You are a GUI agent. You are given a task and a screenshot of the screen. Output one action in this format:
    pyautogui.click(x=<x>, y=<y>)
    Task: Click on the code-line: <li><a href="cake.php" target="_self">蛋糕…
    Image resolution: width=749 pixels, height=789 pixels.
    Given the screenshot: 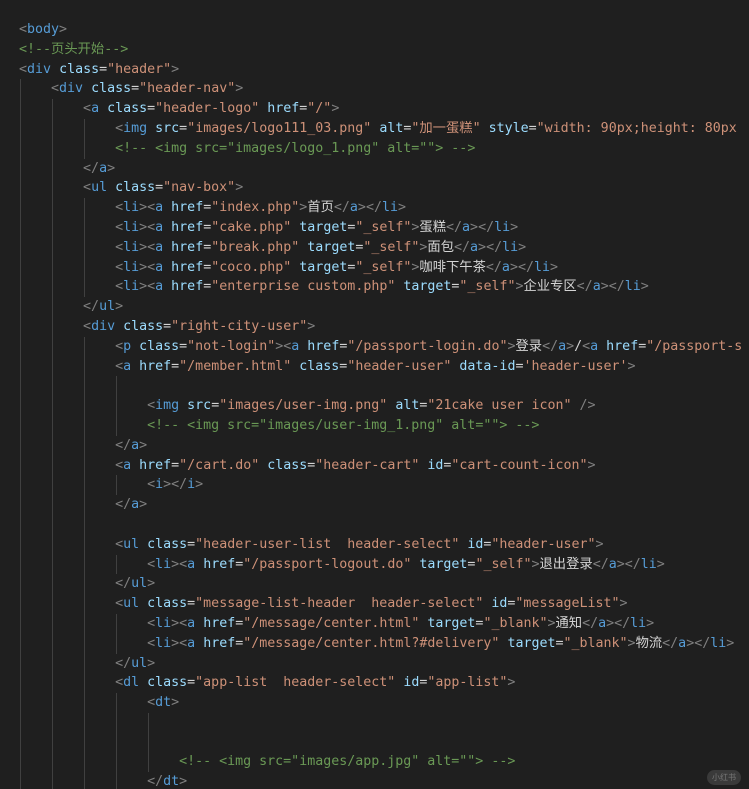 What is the action you would take?
    pyautogui.click(x=374, y=227)
    